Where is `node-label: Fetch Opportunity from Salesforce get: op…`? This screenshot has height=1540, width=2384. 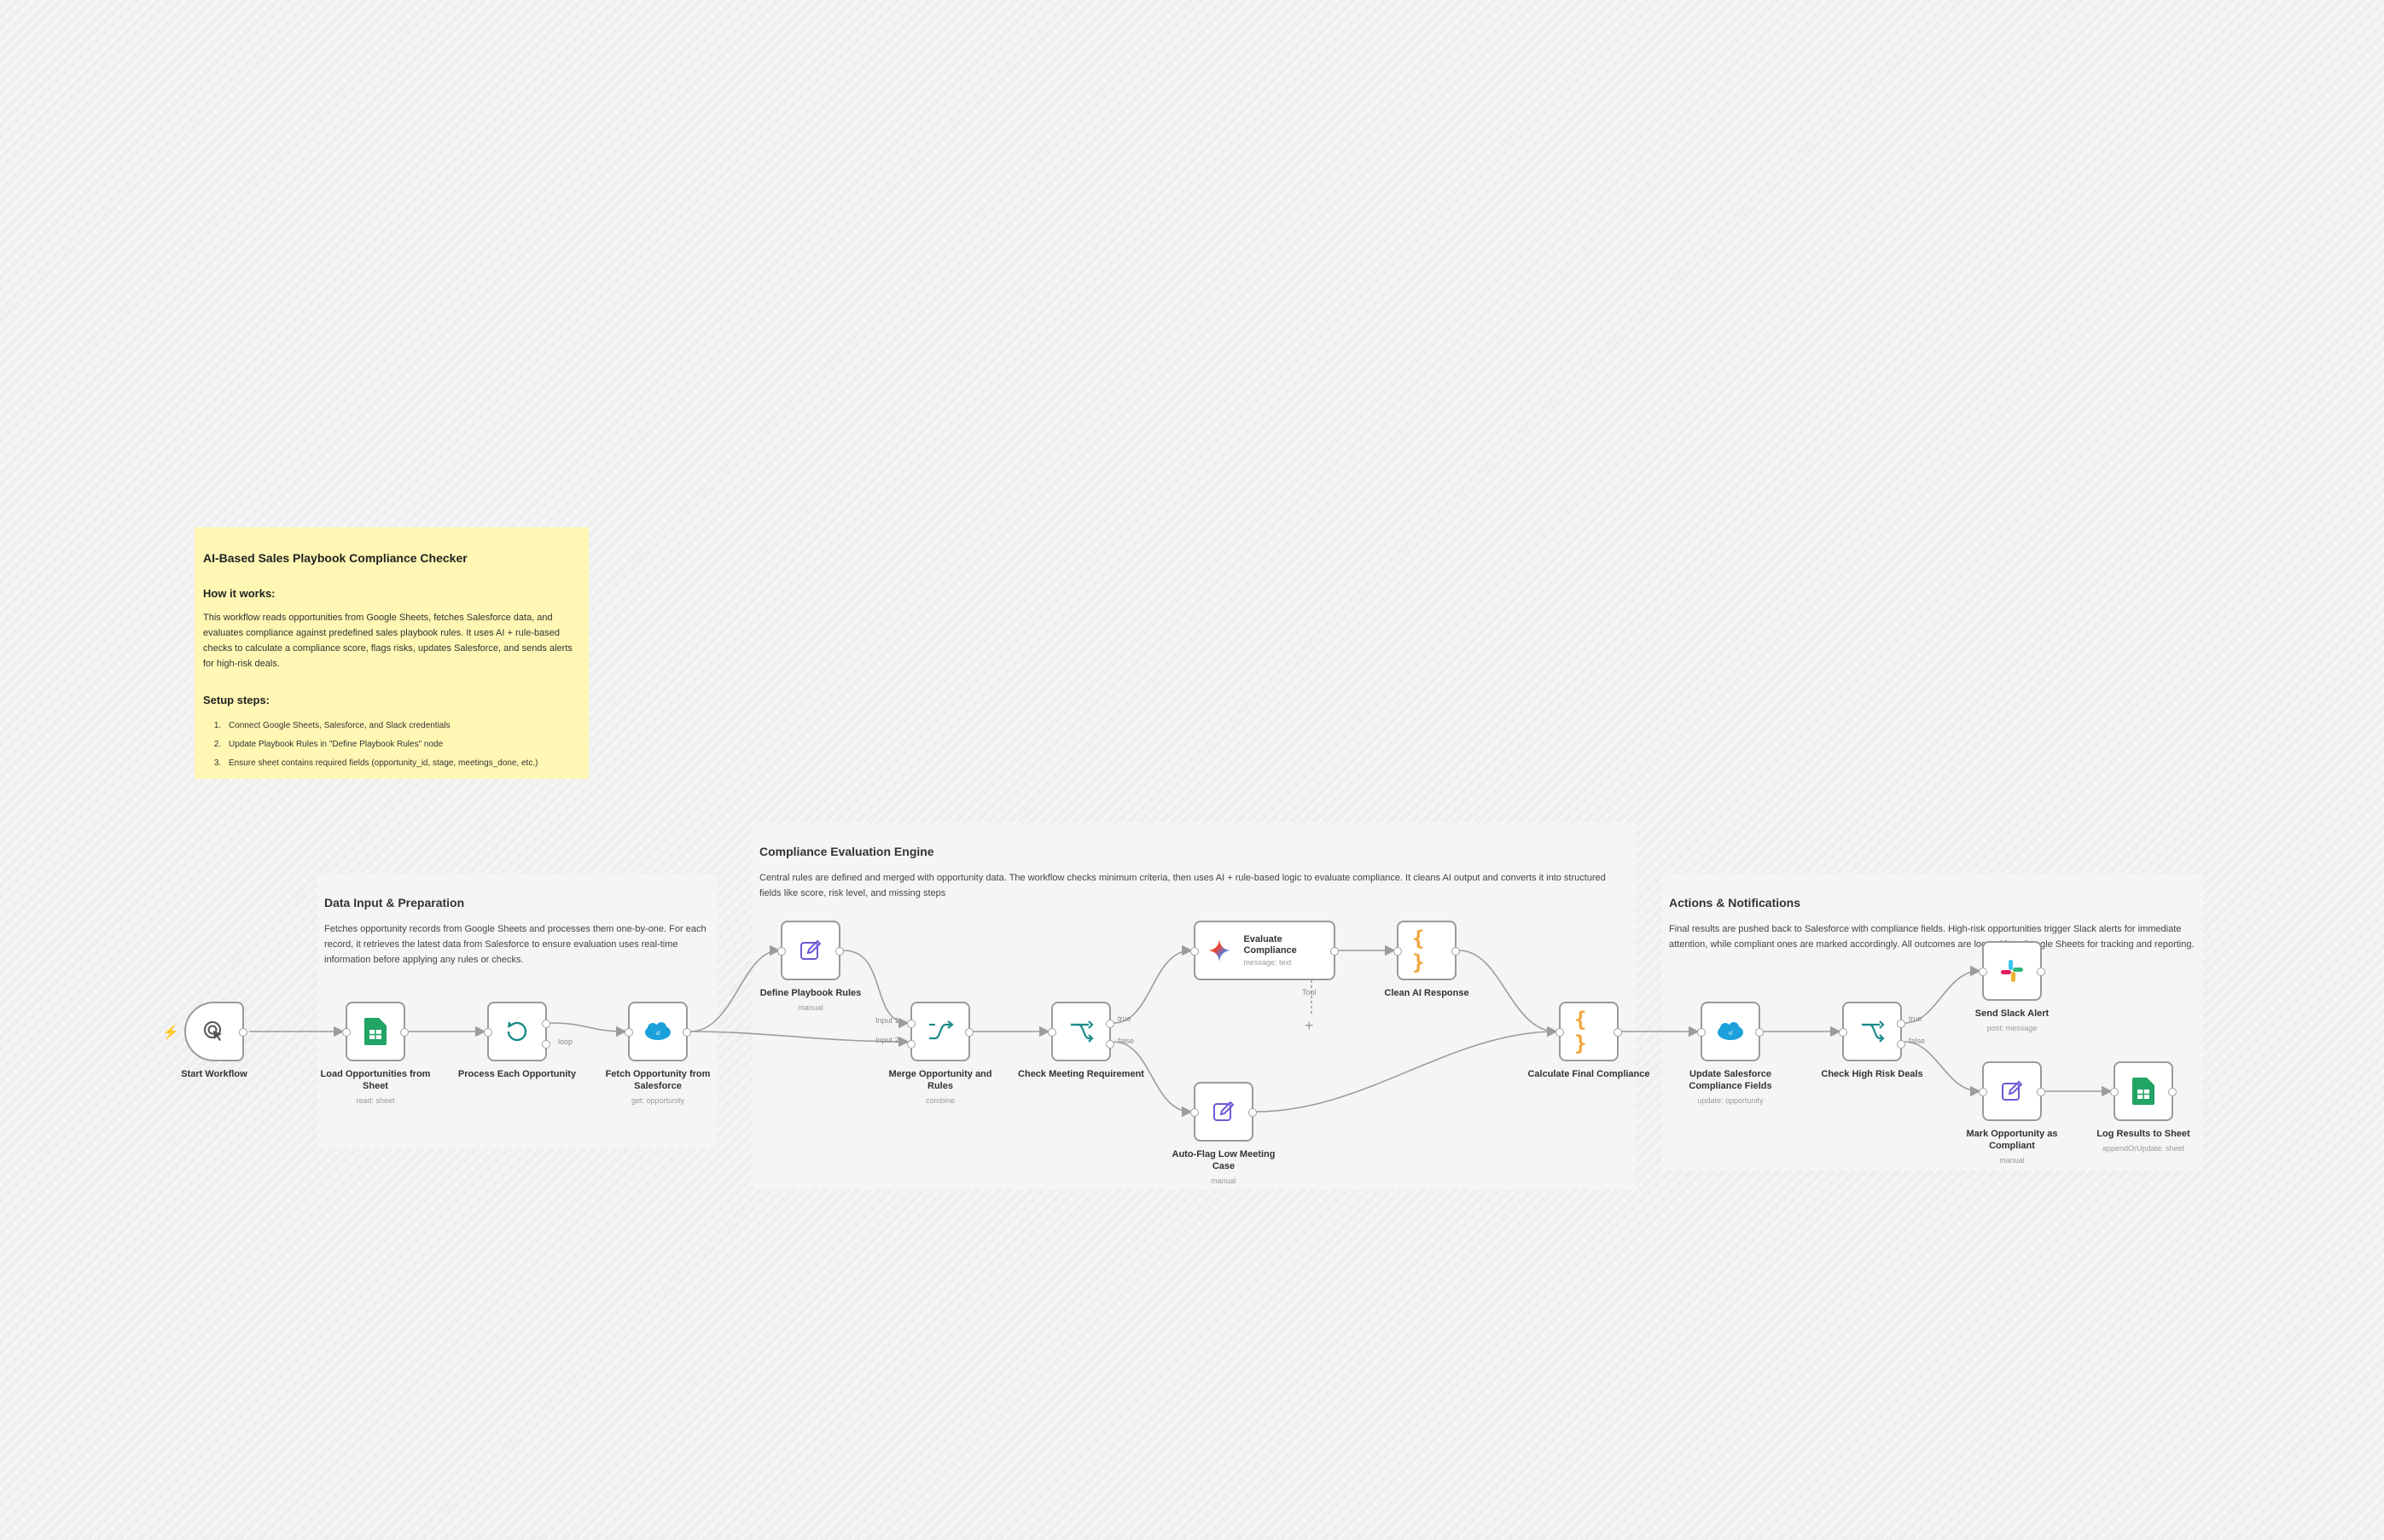 node-label: Fetch Opportunity from Salesforce get: op… is located at coordinates (658, 1087).